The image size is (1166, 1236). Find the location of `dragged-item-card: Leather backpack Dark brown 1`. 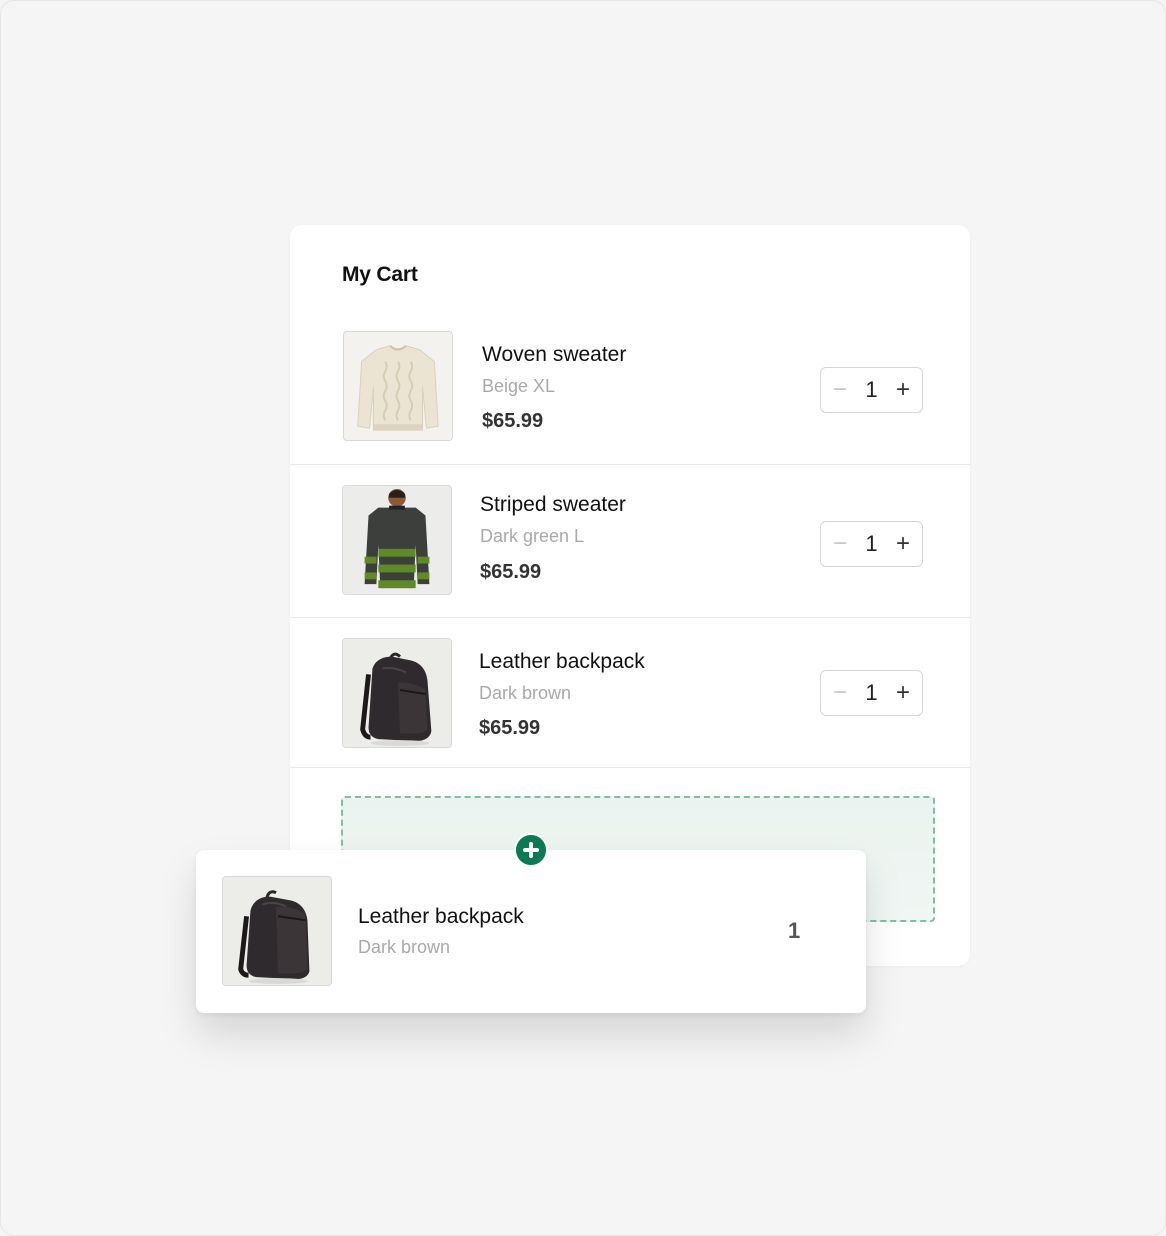

dragged-item-card: Leather backpack Dark brown 1 is located at coordinates (531, 931).